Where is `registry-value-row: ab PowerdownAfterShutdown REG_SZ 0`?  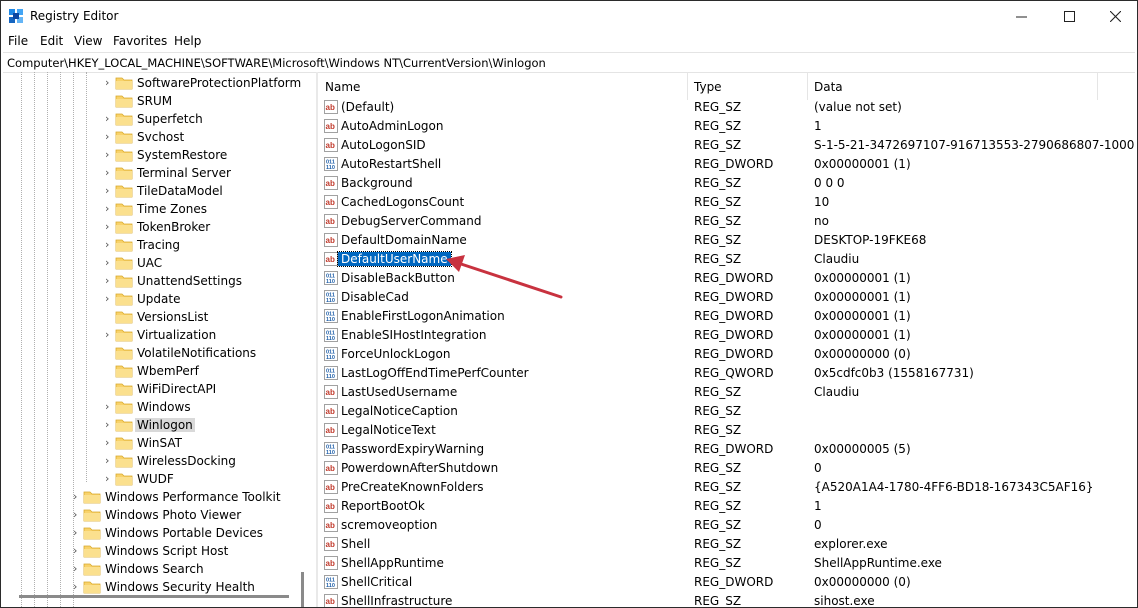 registry-value-row: ab PowerdownAfterShutdown REG_SZ 0 is located at coordinates (727, 468).